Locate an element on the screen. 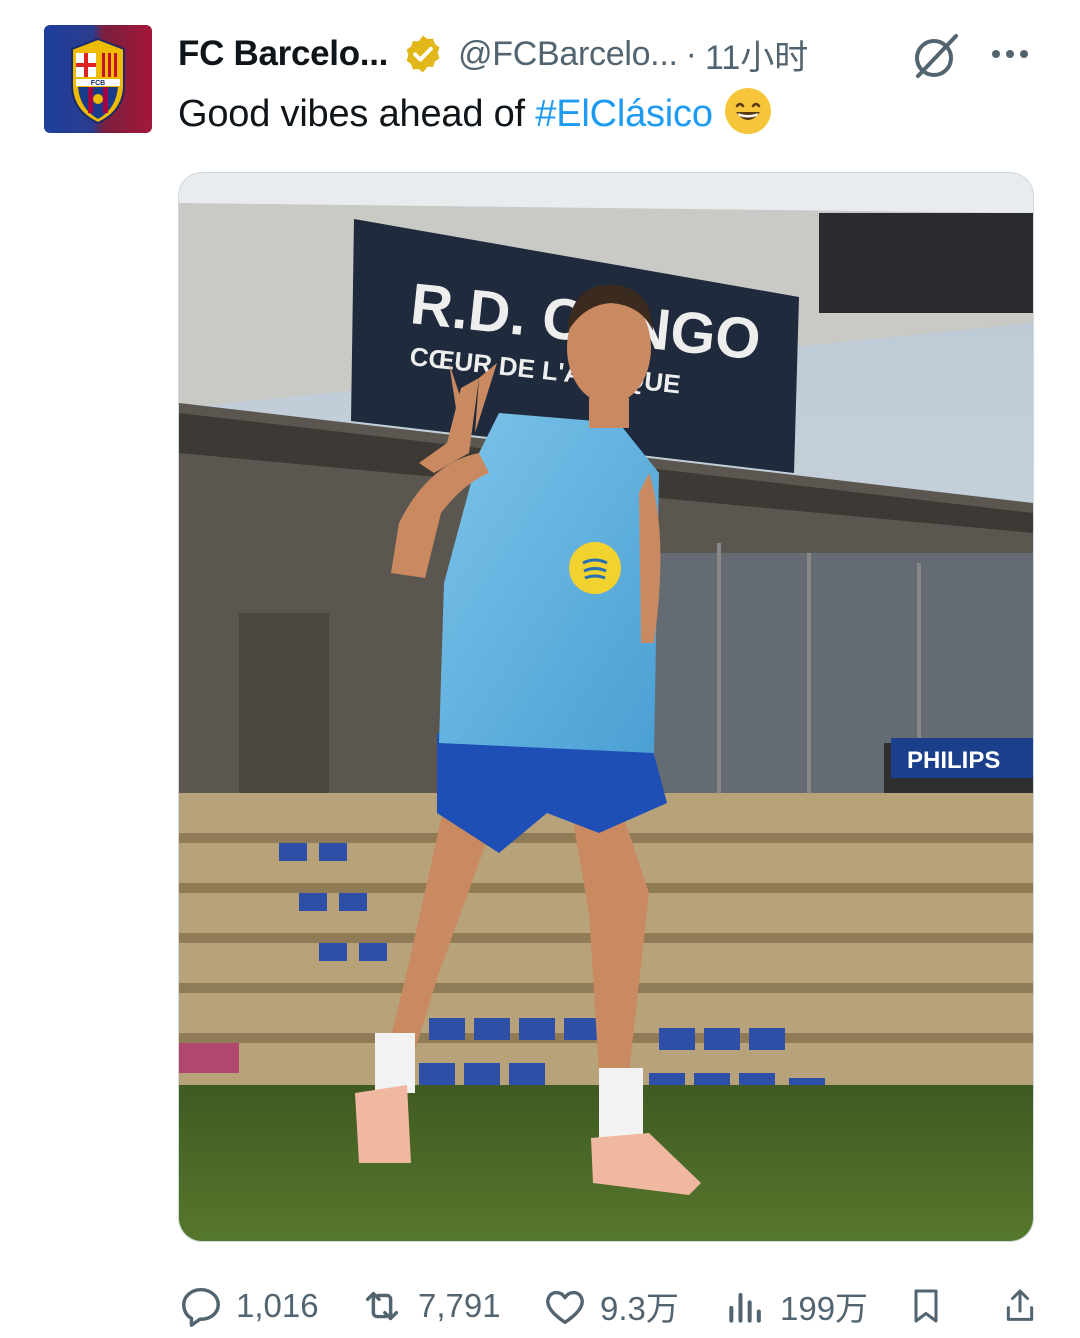  share-button is located at coordinates (1026, 1306).